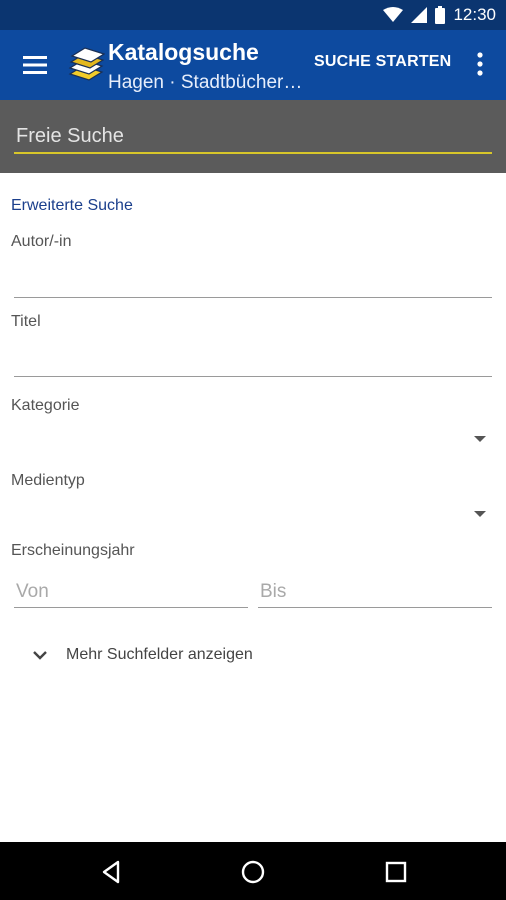 The height and width of the screenshot is (900, 506). Describe the element at coordinates (474, 14) in the screenshot. I see `status-time: 12:30` at that location.